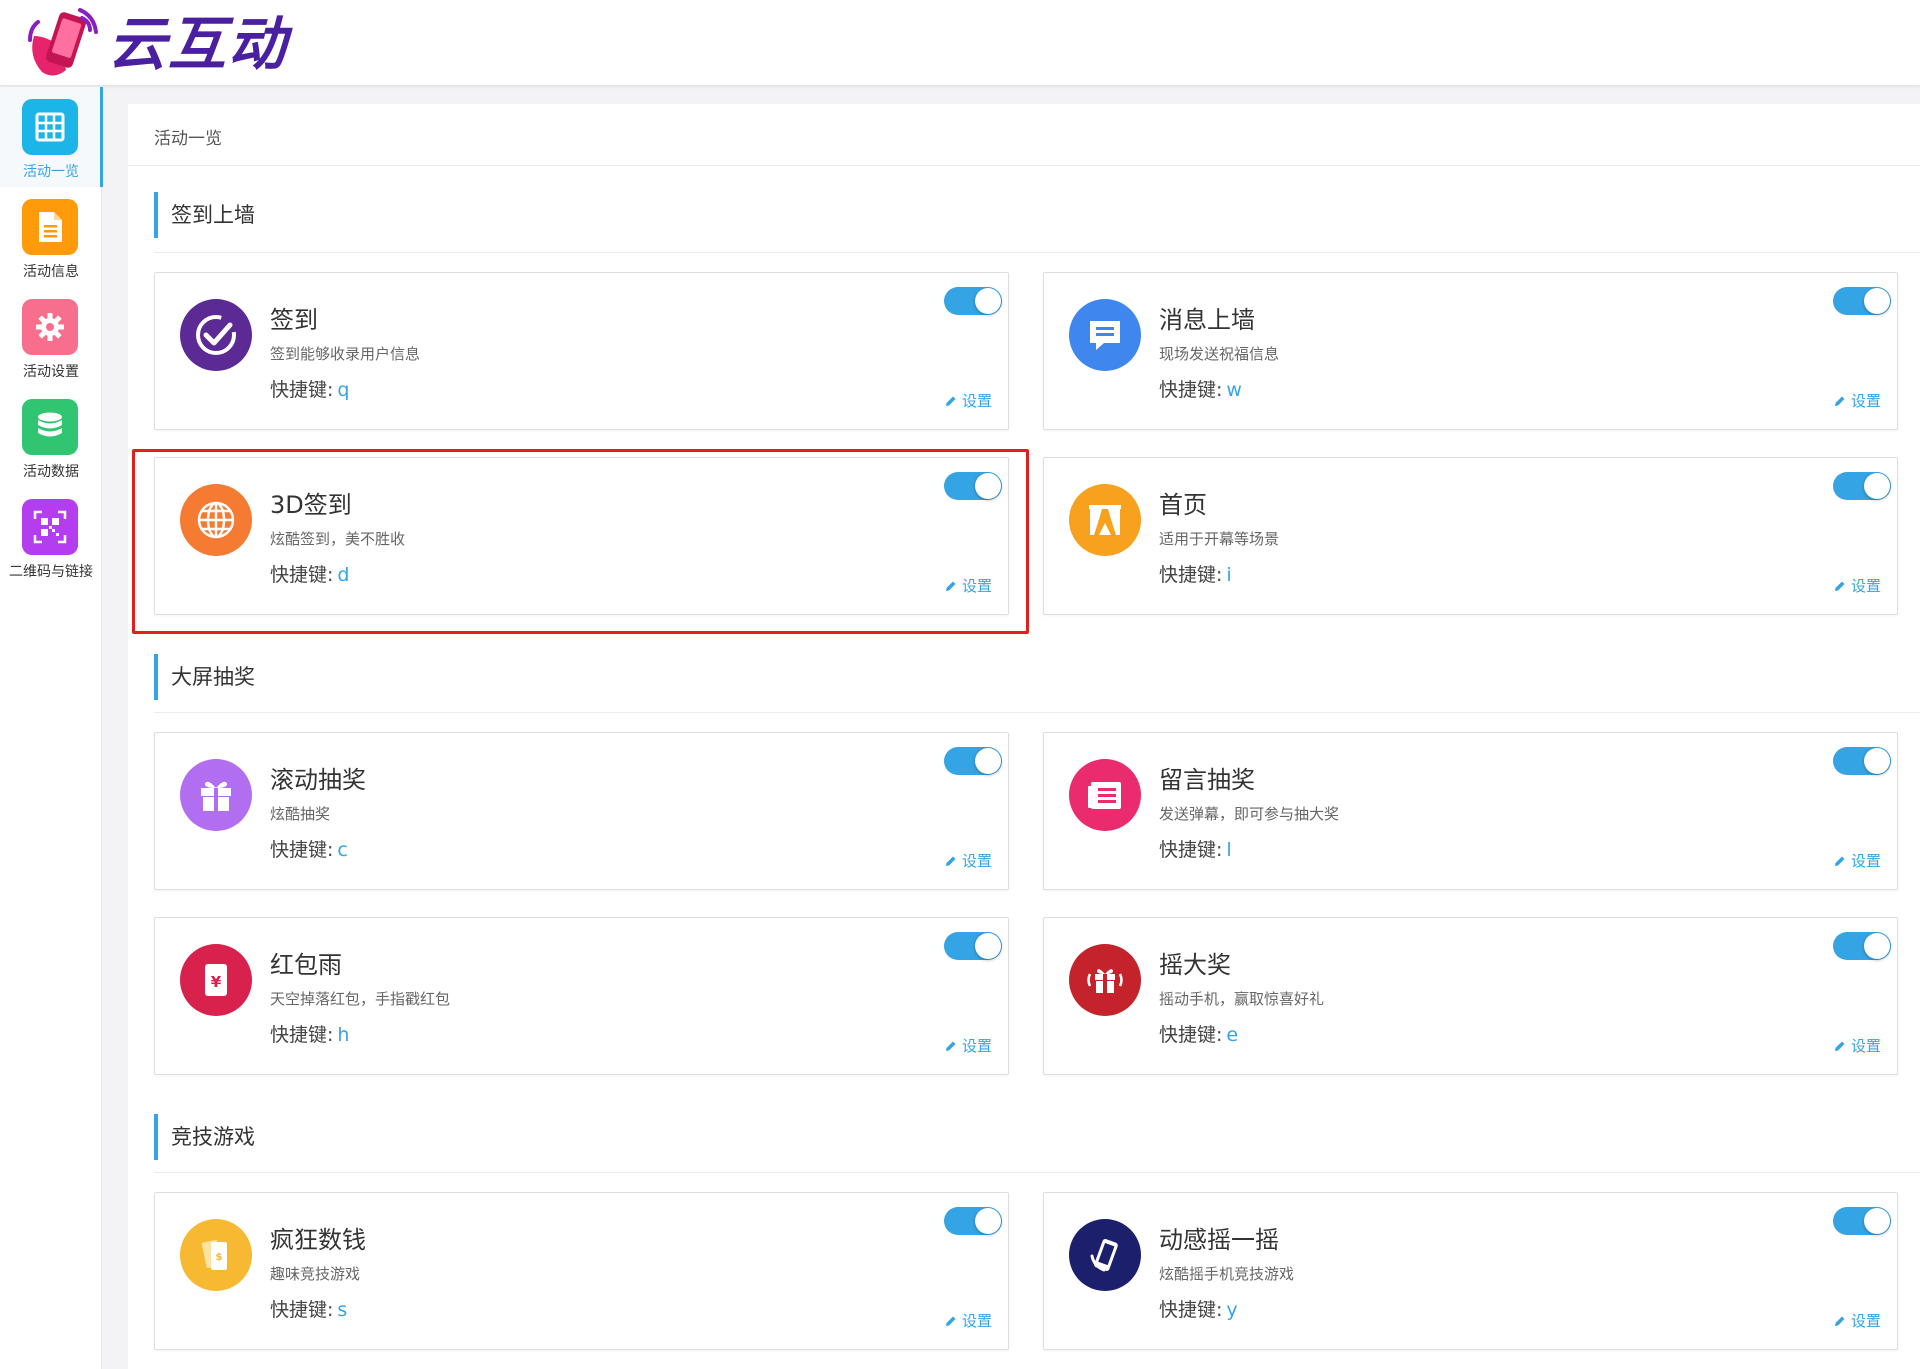  What do you see at coordinates (1227, 1274) in the screenshot?
I see `card-description: 炫酷摇手机竞技游戏` at bounding box center [1227, 1274].